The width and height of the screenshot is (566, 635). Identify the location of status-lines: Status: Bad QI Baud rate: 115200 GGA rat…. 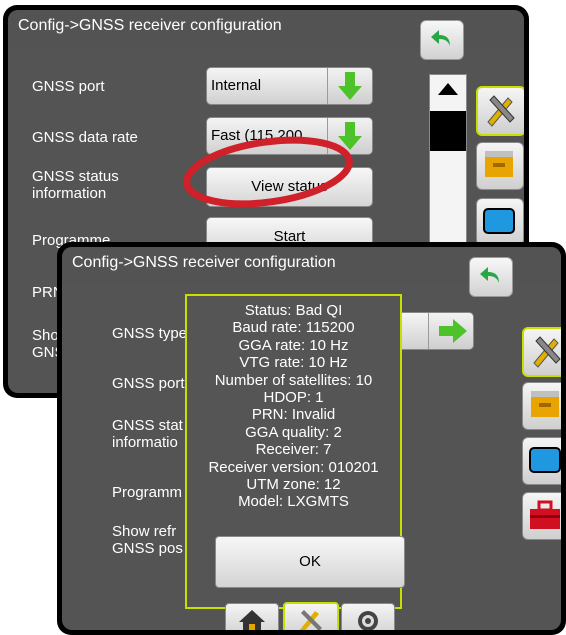
(293, 406).